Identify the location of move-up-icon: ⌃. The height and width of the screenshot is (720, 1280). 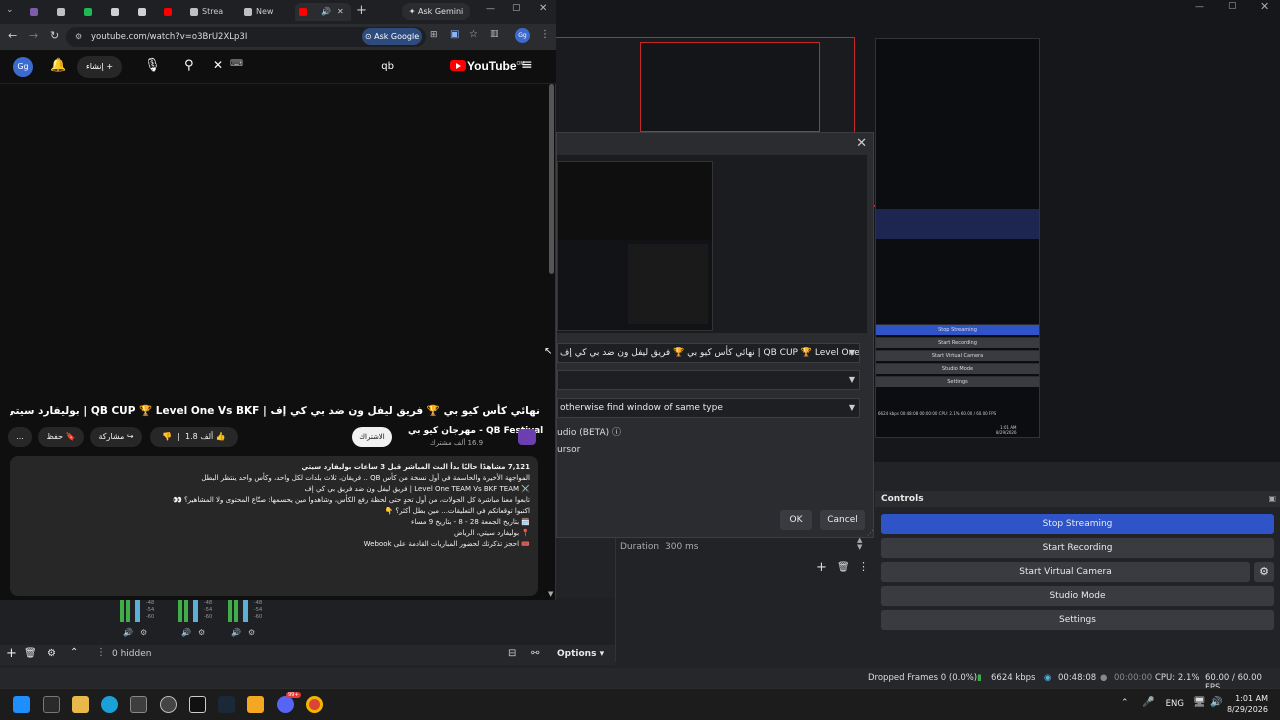
(74, 652).